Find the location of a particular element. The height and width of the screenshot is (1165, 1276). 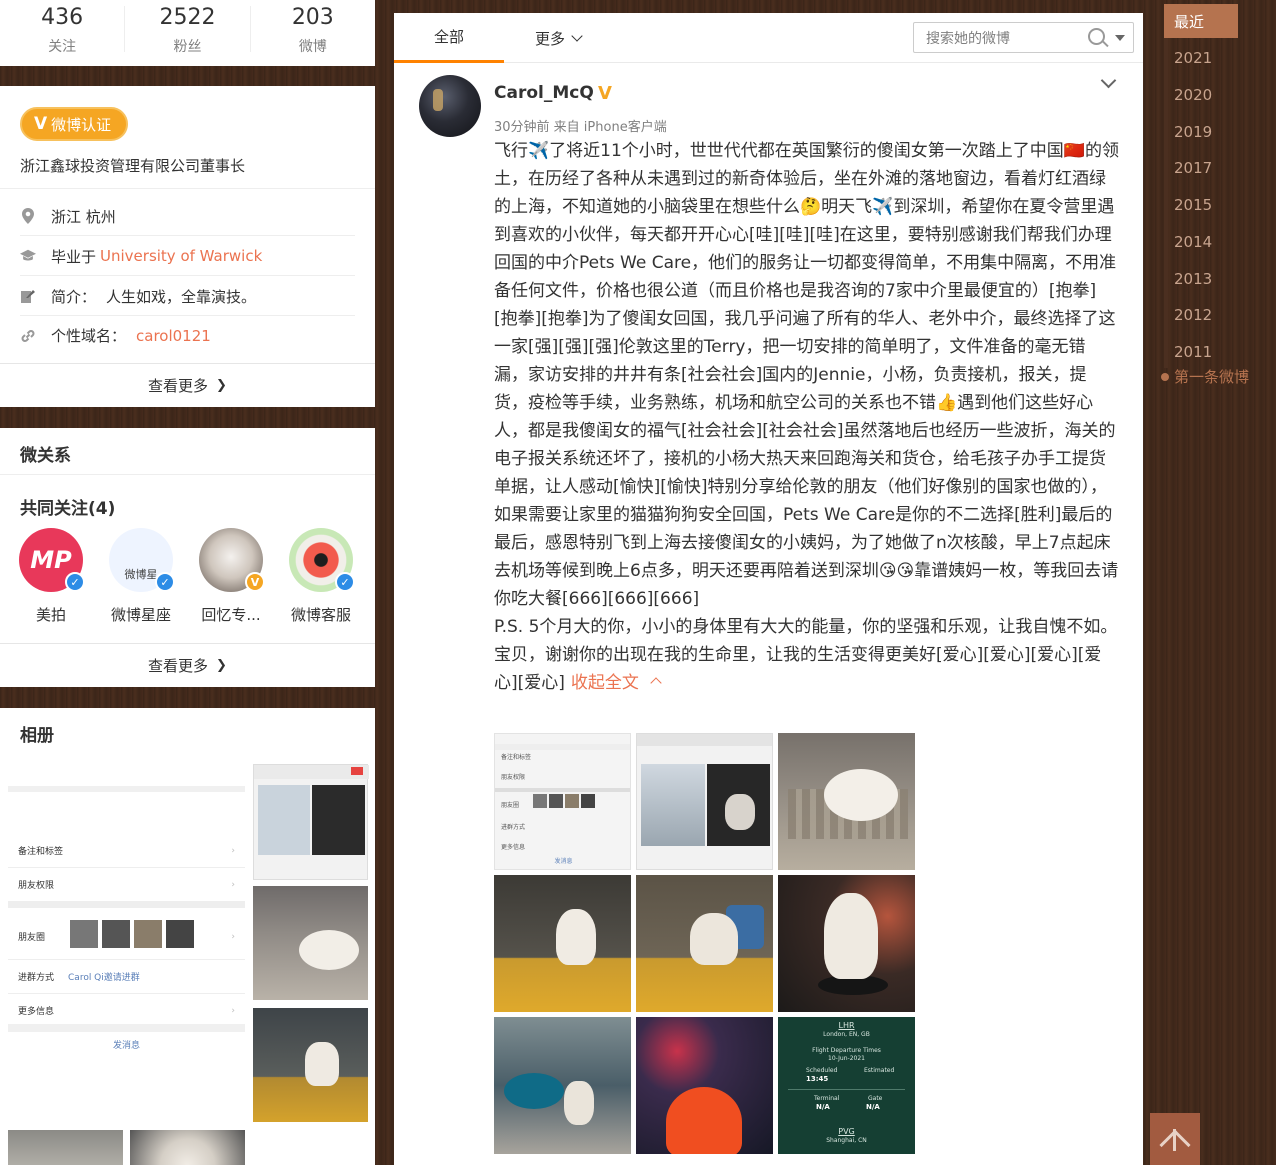

blue-verified-icon: ✓ is located at coordinates (75, 582).